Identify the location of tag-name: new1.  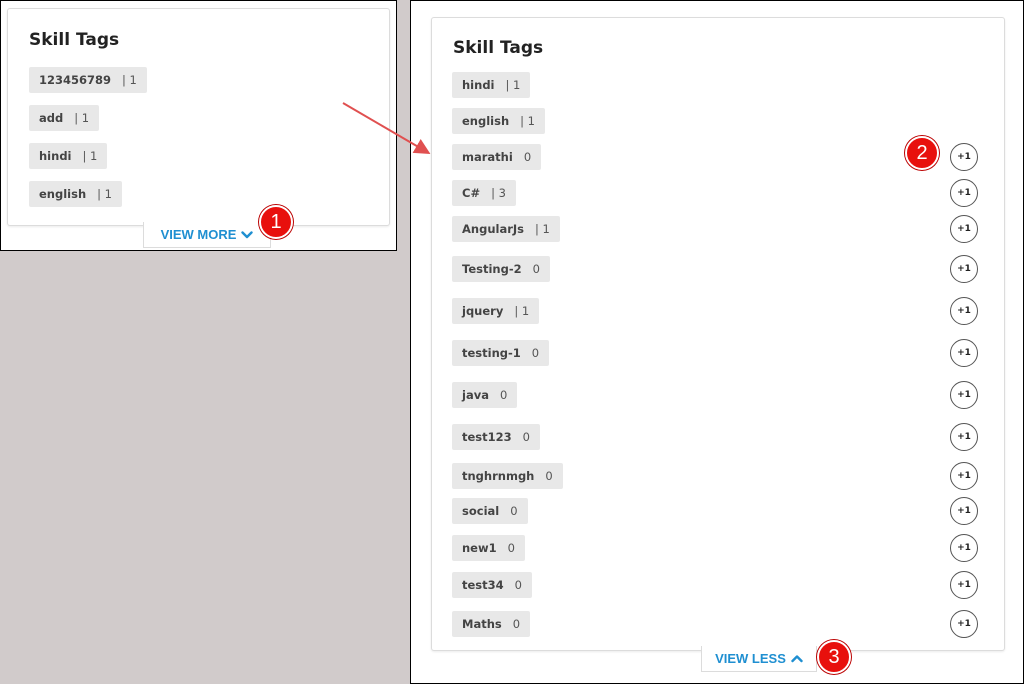
(479, 548).